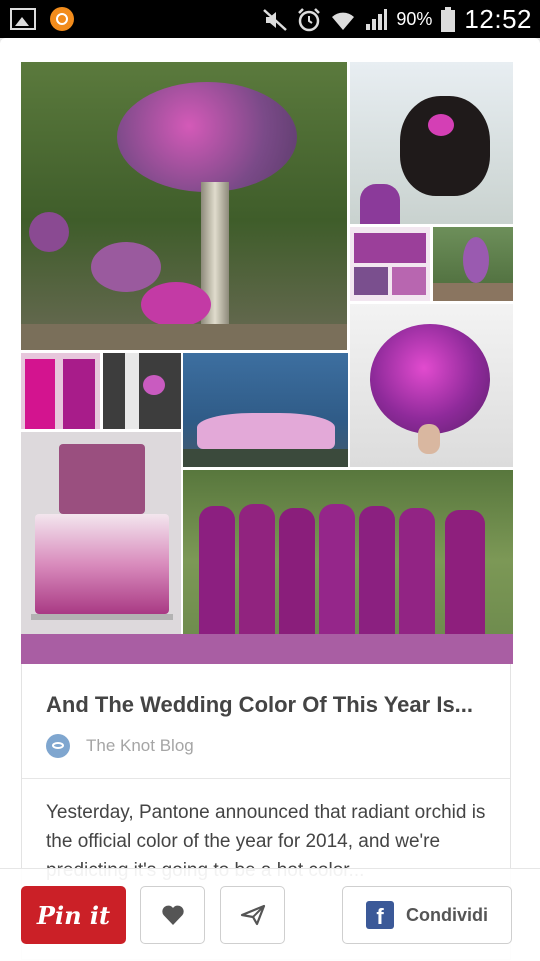  What do you see at coordinates (23, 19) in the screenshot?
I see `gallery-icon` at bounding box center [23, 19].